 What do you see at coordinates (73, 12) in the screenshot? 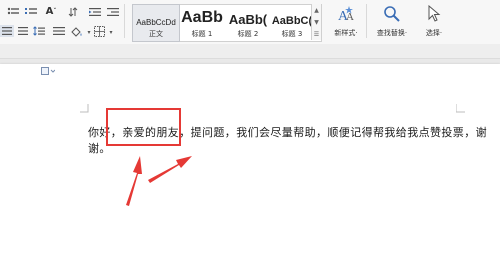
I see `sort-icon` at bounding box center [73, 12].